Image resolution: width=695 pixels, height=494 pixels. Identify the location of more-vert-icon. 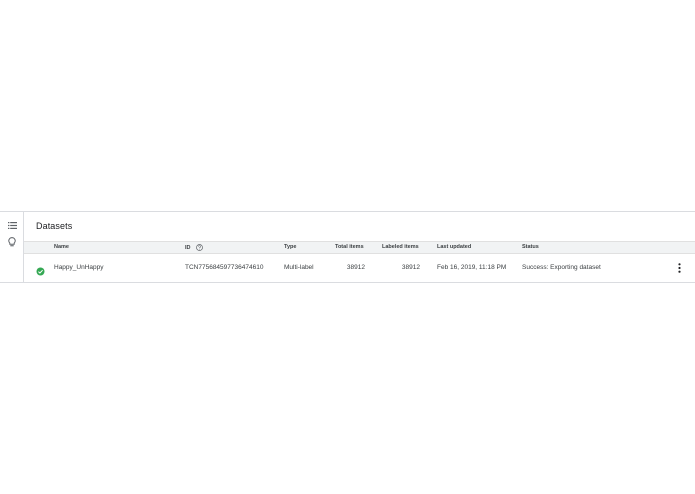
(679, 268).